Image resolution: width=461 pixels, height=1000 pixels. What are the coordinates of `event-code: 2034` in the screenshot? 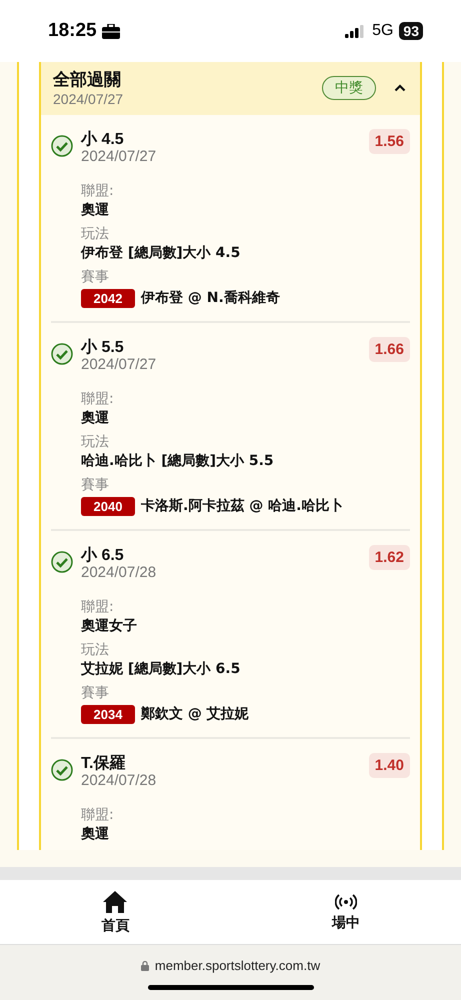 It's located at (108, 714).